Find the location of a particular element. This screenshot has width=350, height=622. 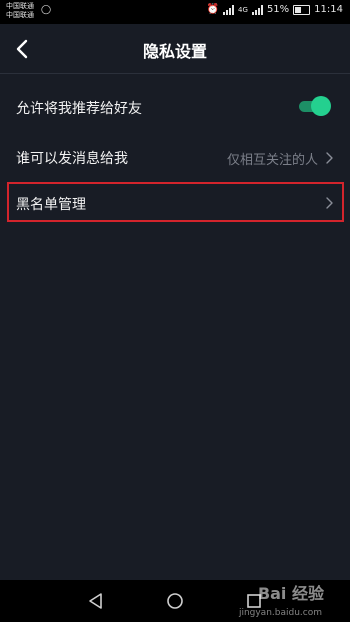

page-title: 隐私设置 is located at coordinates (174, 51).